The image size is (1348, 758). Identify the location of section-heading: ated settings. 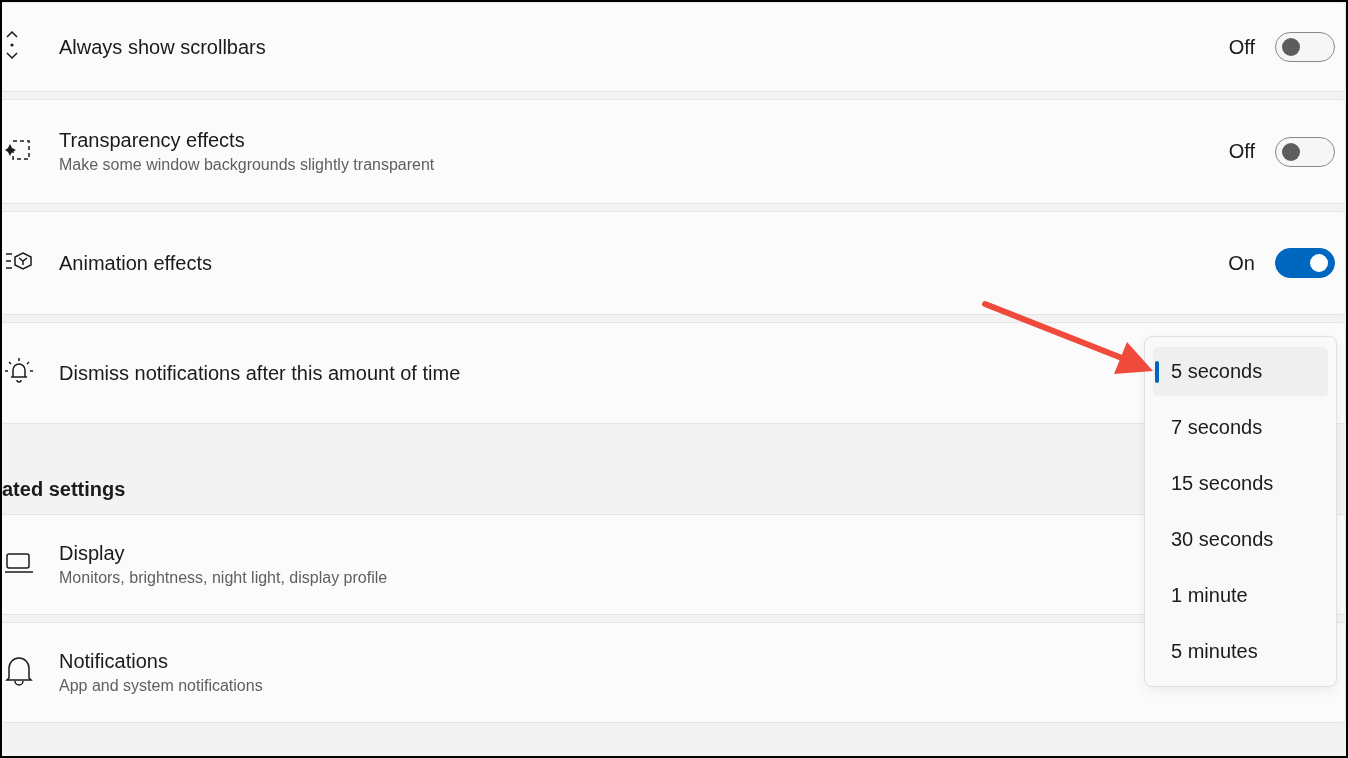
(64, 489).